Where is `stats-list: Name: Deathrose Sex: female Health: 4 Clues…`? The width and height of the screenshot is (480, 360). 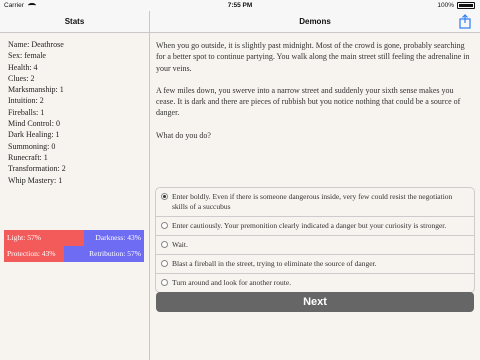
stats-list: Name: Deathrose Sex: female Health: 4 Clues… is located at coordinates (37, 112).